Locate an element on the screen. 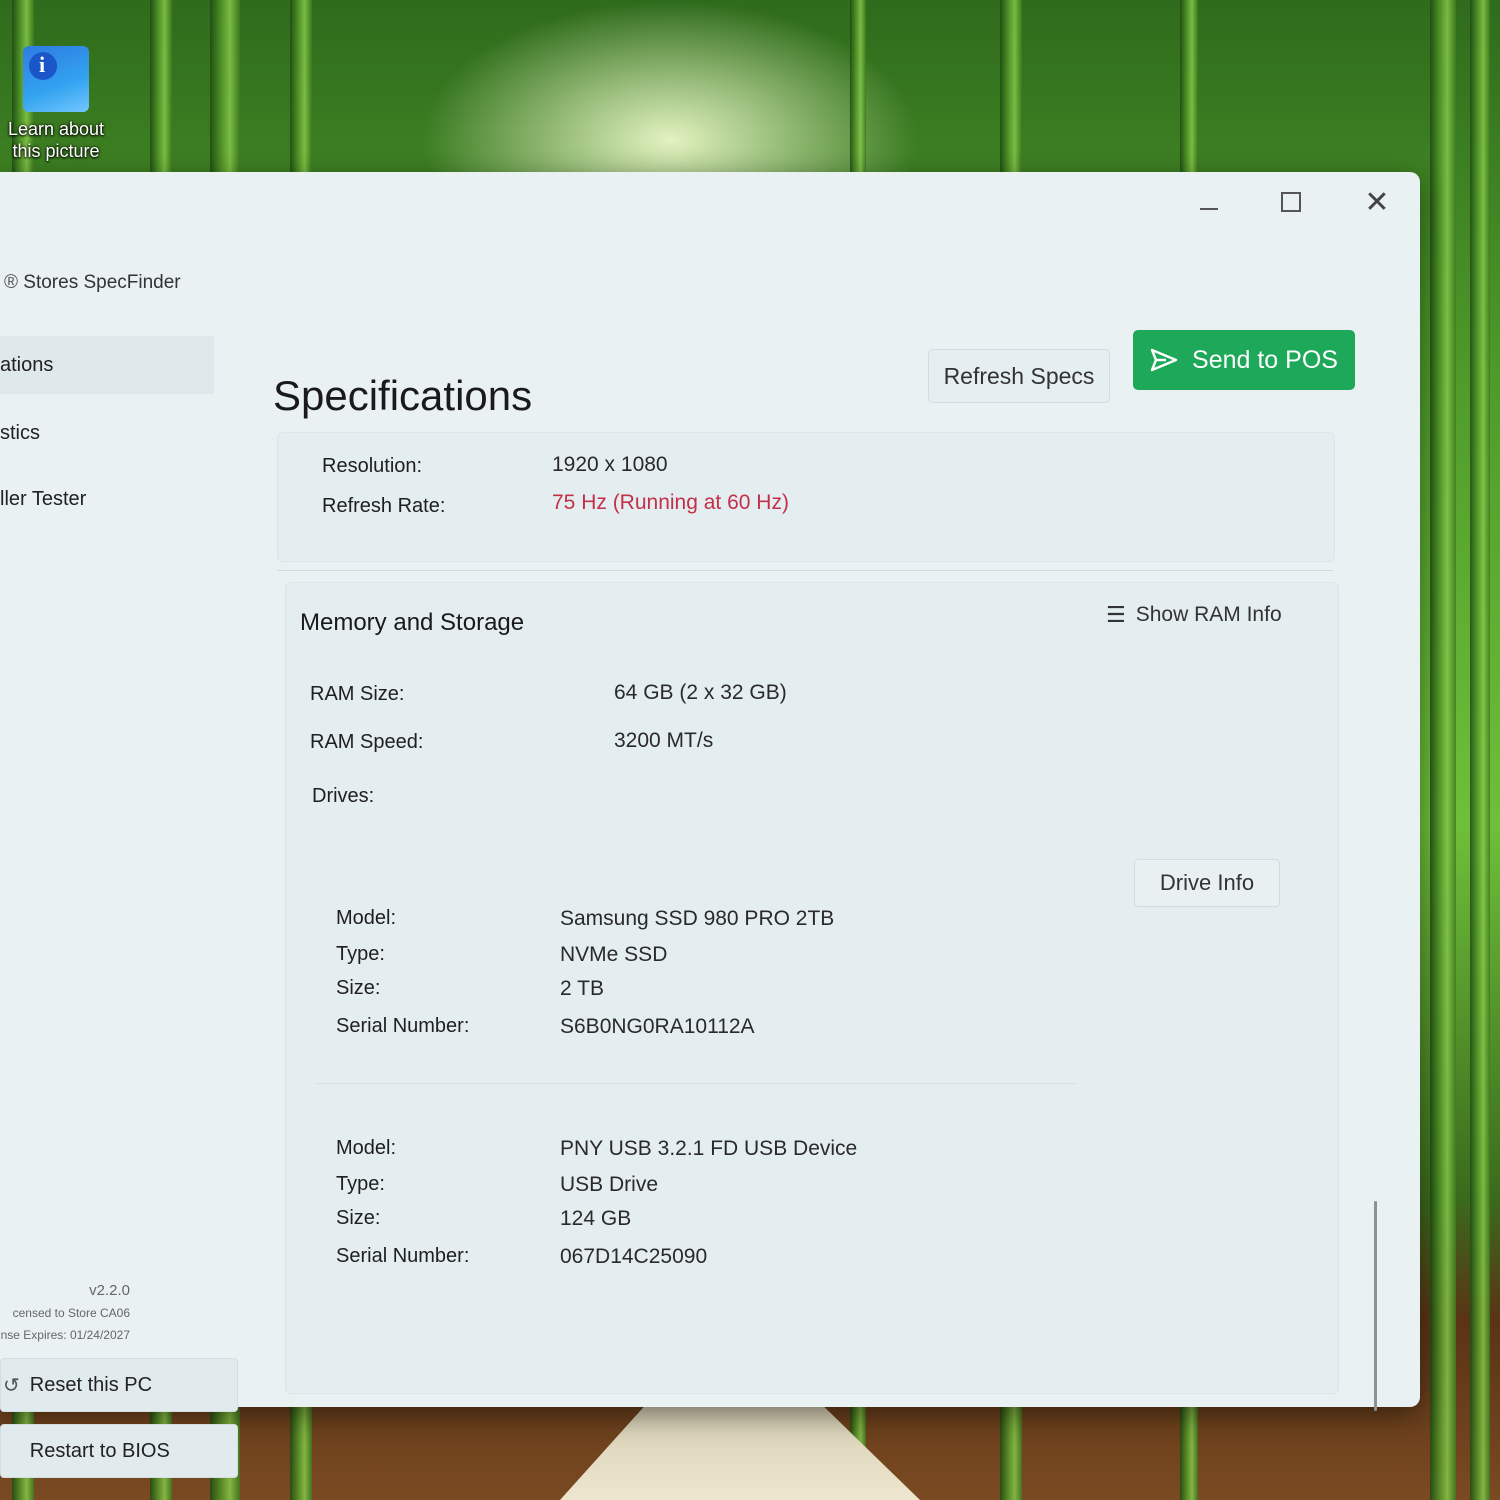  refresh-rate-value: 75 Hz (Running at 60 Hz) is located at coordinates (670, 502).